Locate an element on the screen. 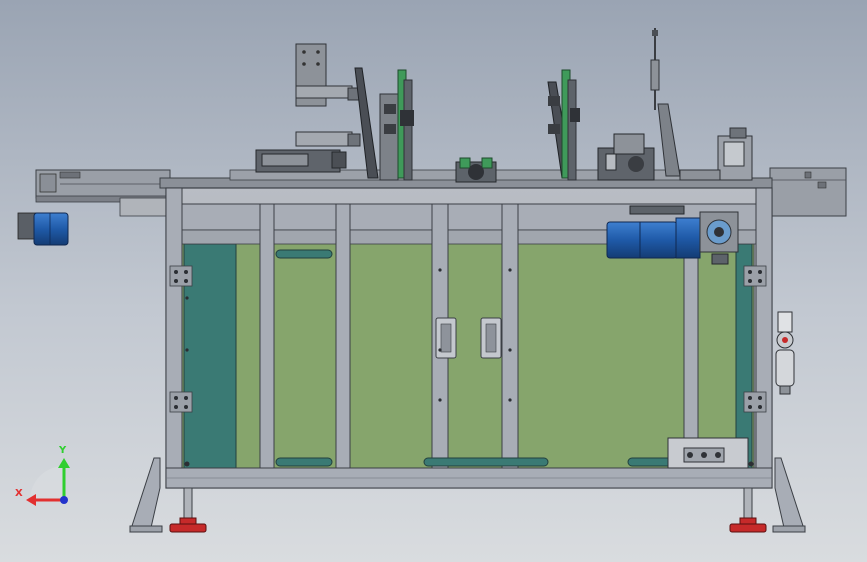  x-axis-label: X is located at coordinates (19, 493).